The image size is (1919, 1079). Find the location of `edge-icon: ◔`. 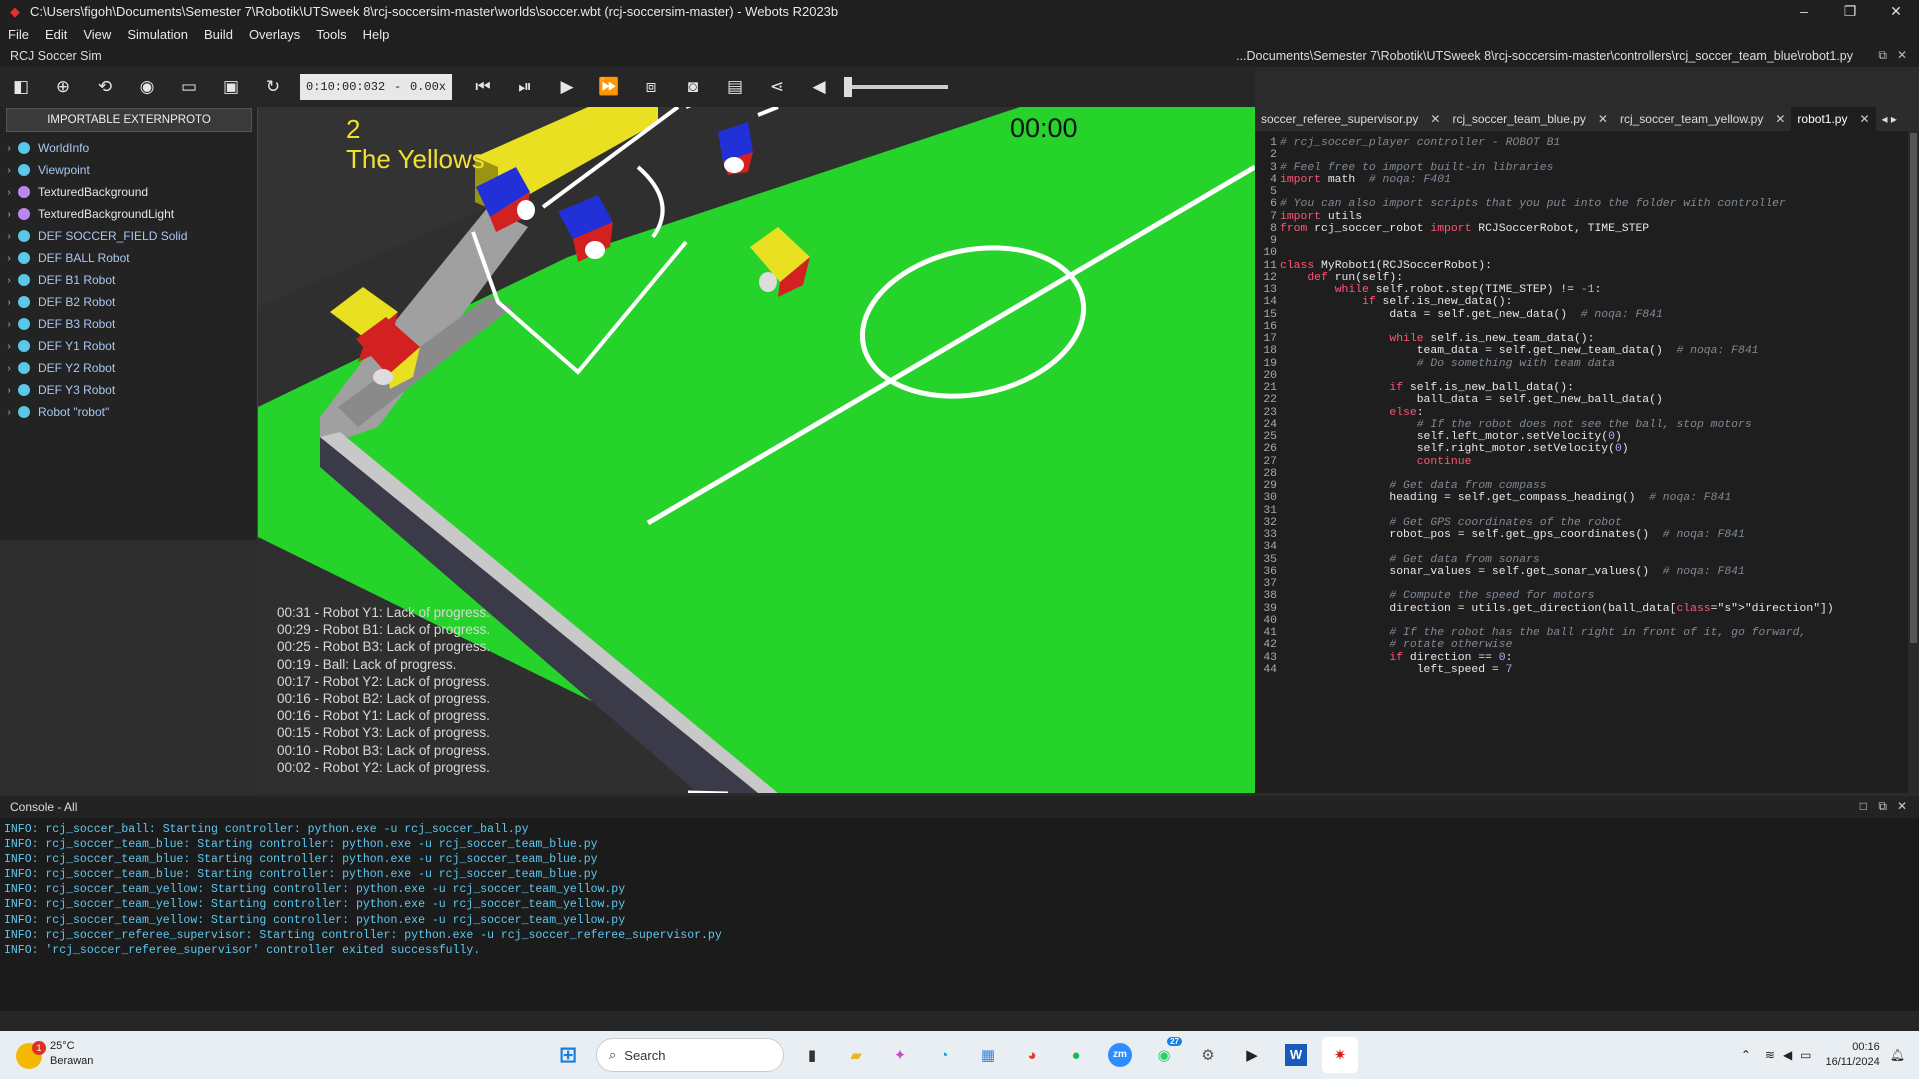

edge-icon: ◔ is located at coordinates (944, 1055).